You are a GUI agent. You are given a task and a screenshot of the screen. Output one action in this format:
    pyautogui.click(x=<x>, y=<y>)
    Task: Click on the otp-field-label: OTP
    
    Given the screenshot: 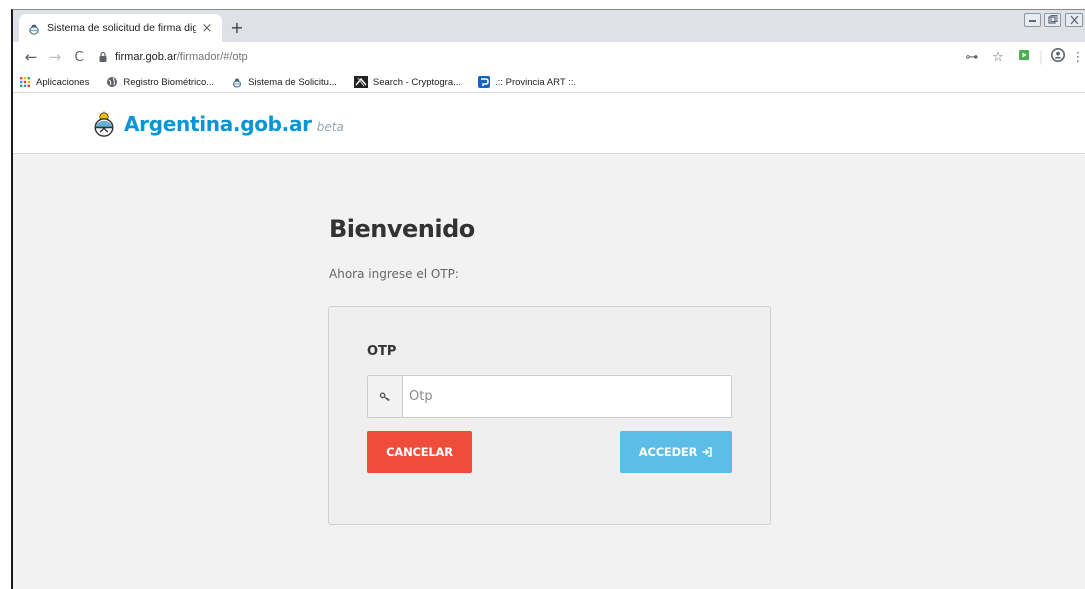 What is the action you would take?
    pyautogui.click(x=382, y=351)
    